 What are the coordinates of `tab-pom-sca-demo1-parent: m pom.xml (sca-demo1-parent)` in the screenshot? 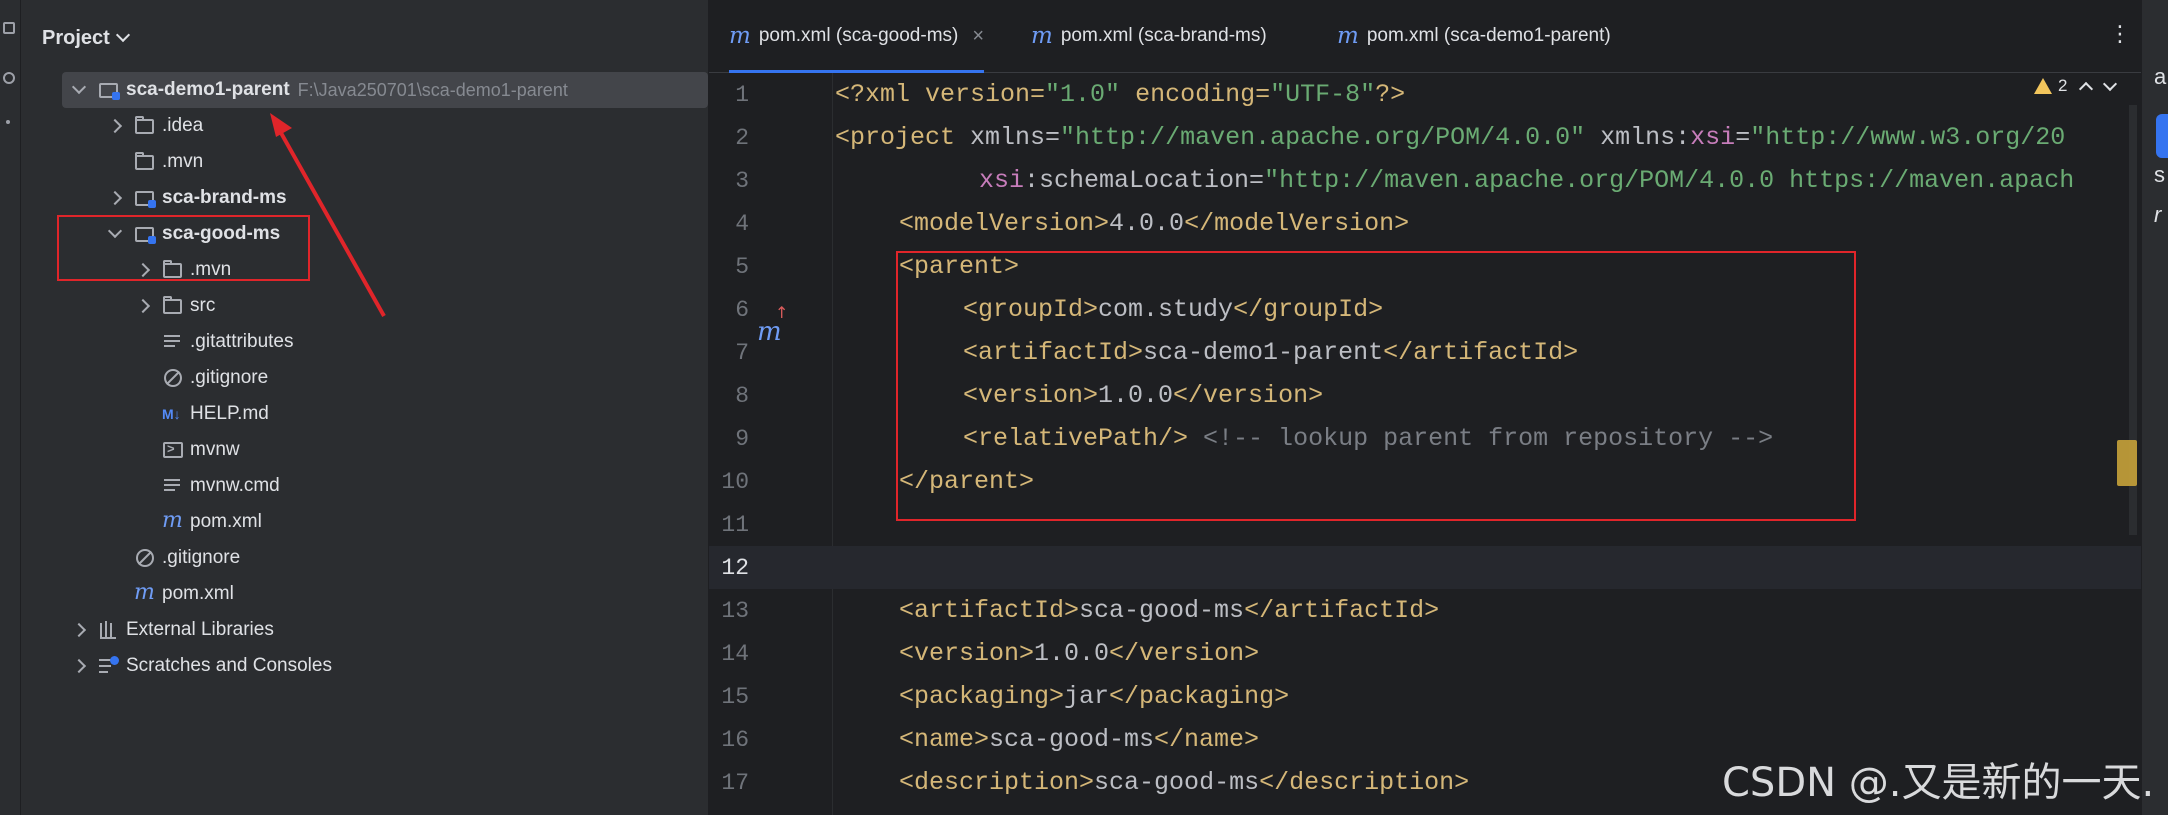 It's located at (1474, 36).